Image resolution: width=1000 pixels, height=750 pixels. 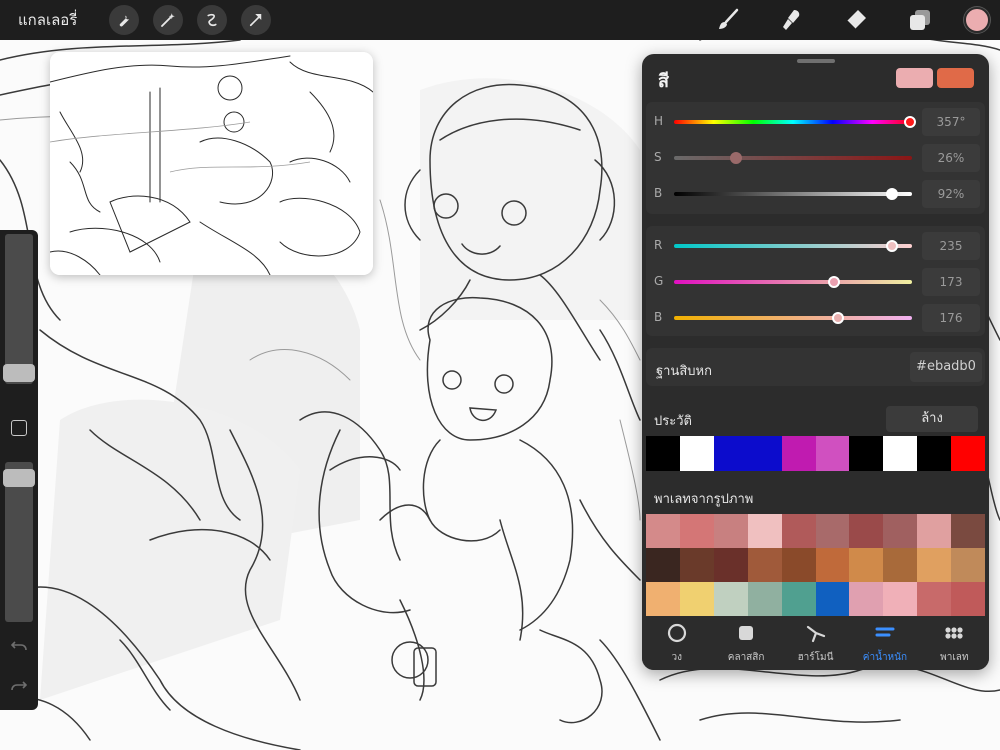 What do you see at coordinates (932, 419) in the screenshot?
I see `clear-history-button: ล้าง` at bounding box center [932, 419].